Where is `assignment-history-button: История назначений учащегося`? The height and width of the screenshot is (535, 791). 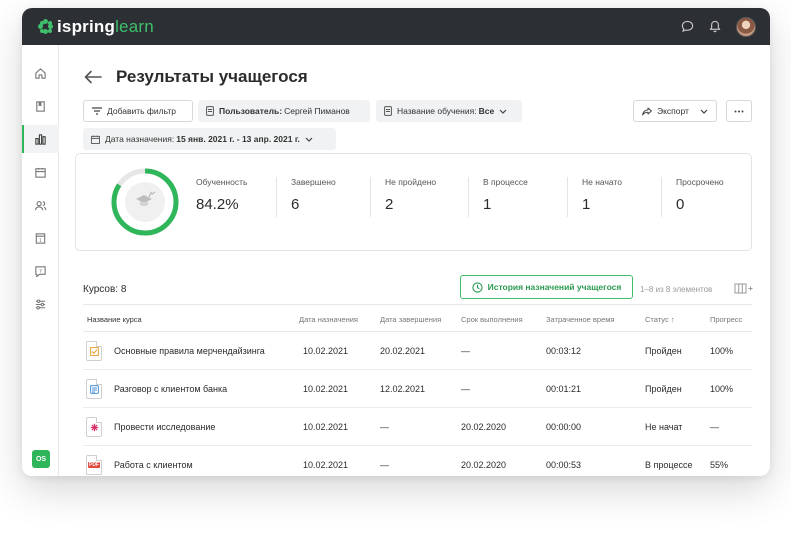
assignment-history-button: История назначений учащегося is located at coordinates (546, 287).